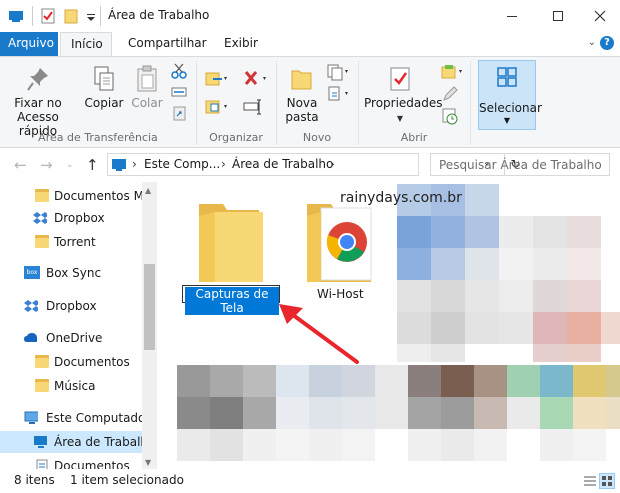 The width and height of the screenshot is (620, 493). Describe the element at coordinates (510, 95) in the screenshot. I see `select-button: Selecionar ▼` at that location.